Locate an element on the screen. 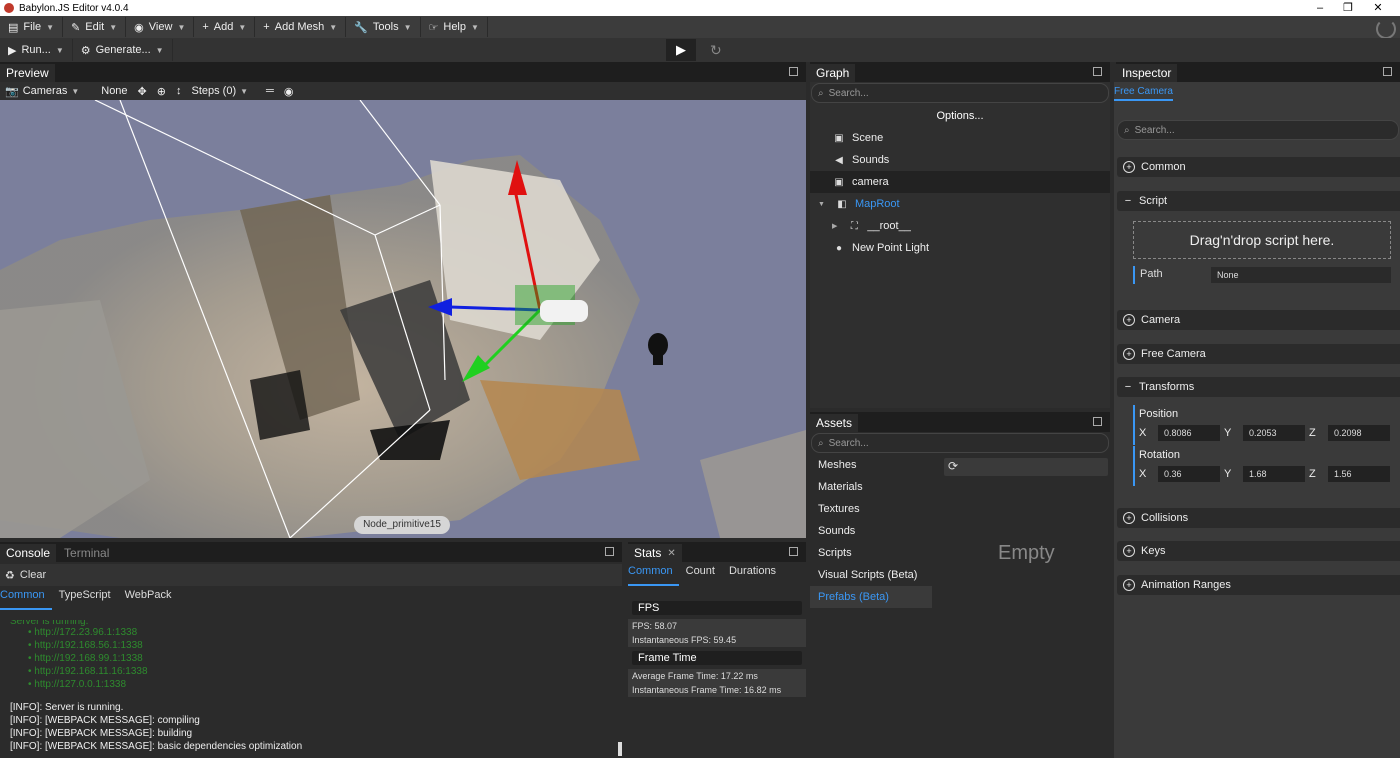 The width and height of the screenshot is (1400, 758). rotation-y-field: 1.68 is located at coordinates (1274, 474).